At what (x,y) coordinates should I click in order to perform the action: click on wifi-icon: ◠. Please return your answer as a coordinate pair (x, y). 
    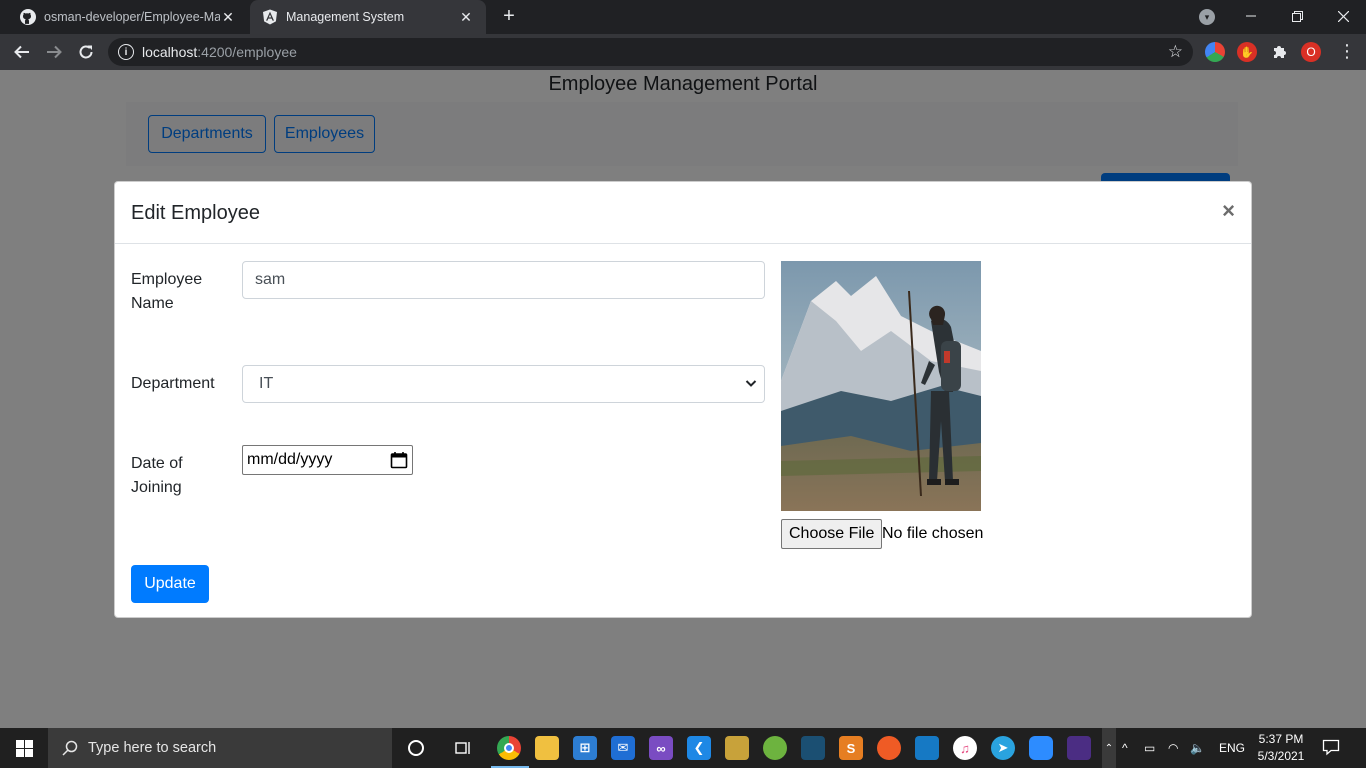
    Looking at the image, I should click on (1173, 748).